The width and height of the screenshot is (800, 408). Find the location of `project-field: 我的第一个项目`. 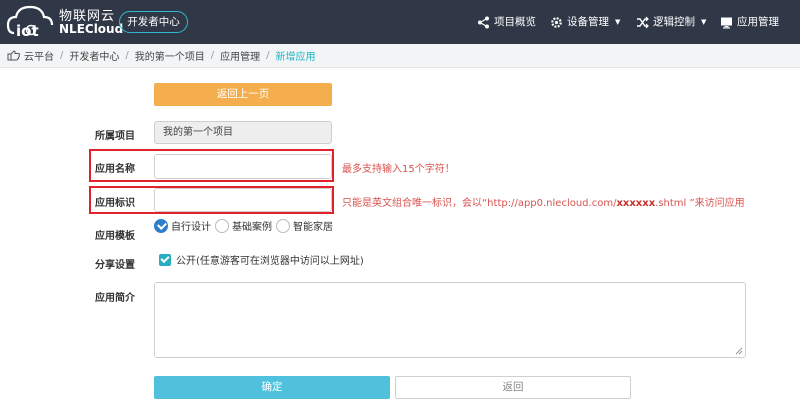

project-field: 我的第一个项目 is located at coordinates (243, 132).